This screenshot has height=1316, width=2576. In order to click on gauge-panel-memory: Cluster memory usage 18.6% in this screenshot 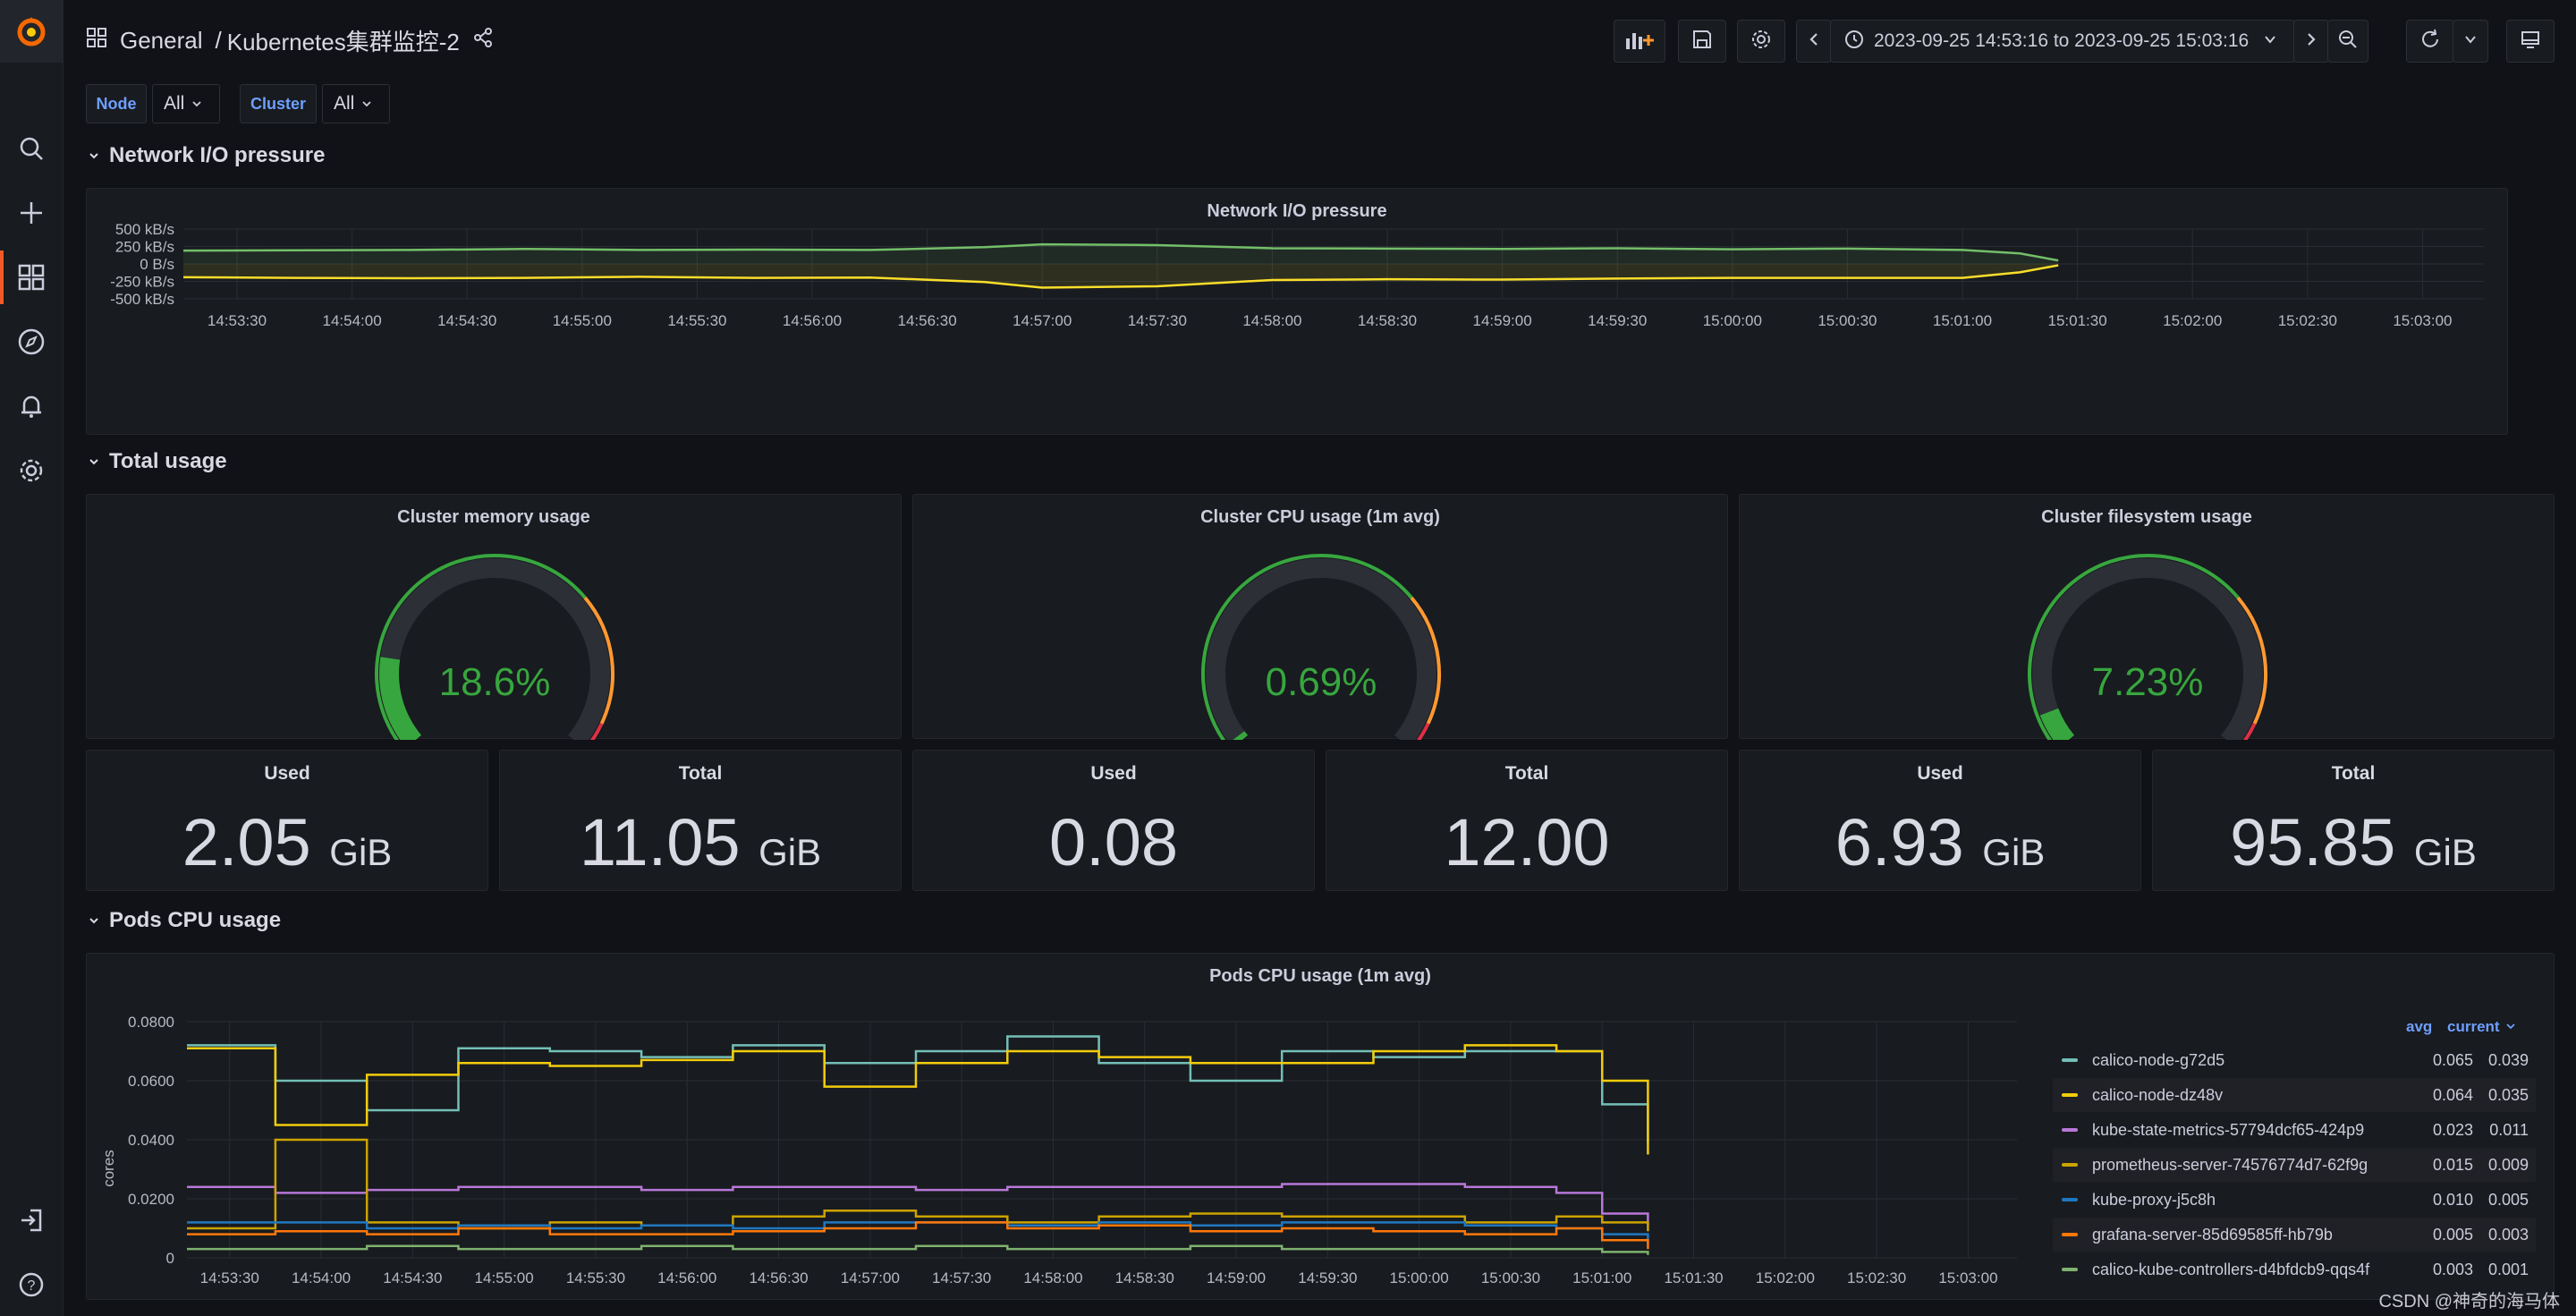, I will do `click(494, 617)`.